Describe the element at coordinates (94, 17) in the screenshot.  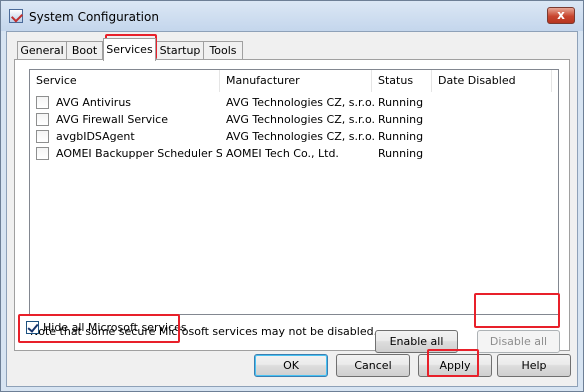
I see `window-title: System Configuration` at that location.